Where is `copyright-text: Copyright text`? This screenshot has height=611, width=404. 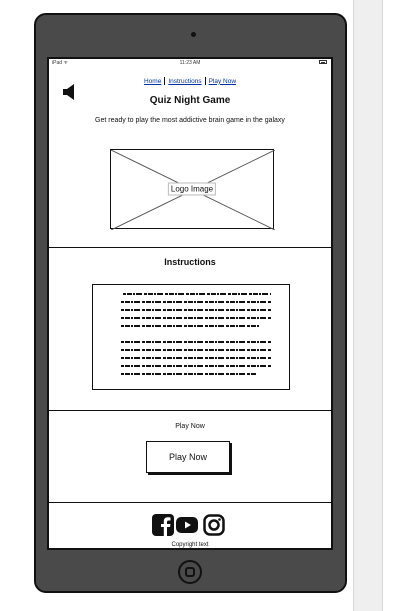
copyright-text: Copyright text is located at coordinates (190, 545).